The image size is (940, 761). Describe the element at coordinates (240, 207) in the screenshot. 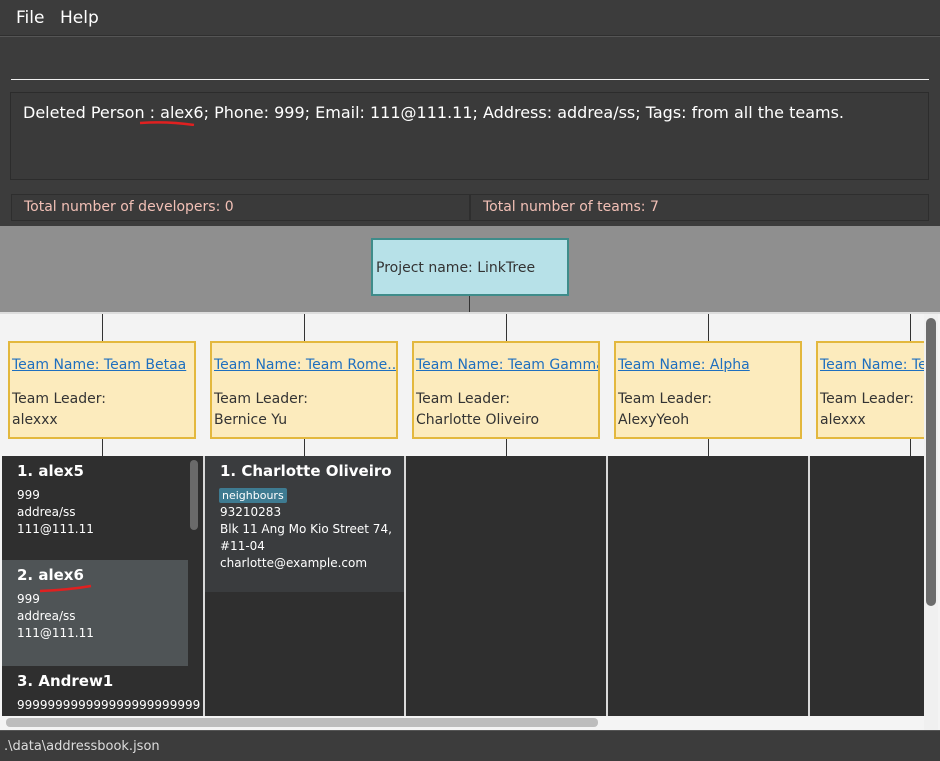

I see `developer-count-box: Total number of developers: 0` at that location.